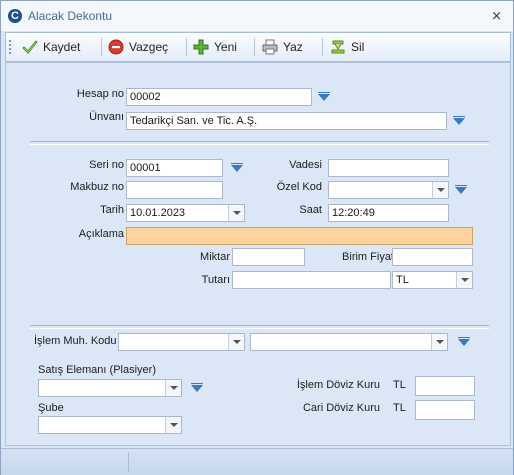 The height and width of the screenshot is (475, 514). Describe the element at coordinates (432, 257) in the screenshot. I see `birim-fiyat-field` at that location.